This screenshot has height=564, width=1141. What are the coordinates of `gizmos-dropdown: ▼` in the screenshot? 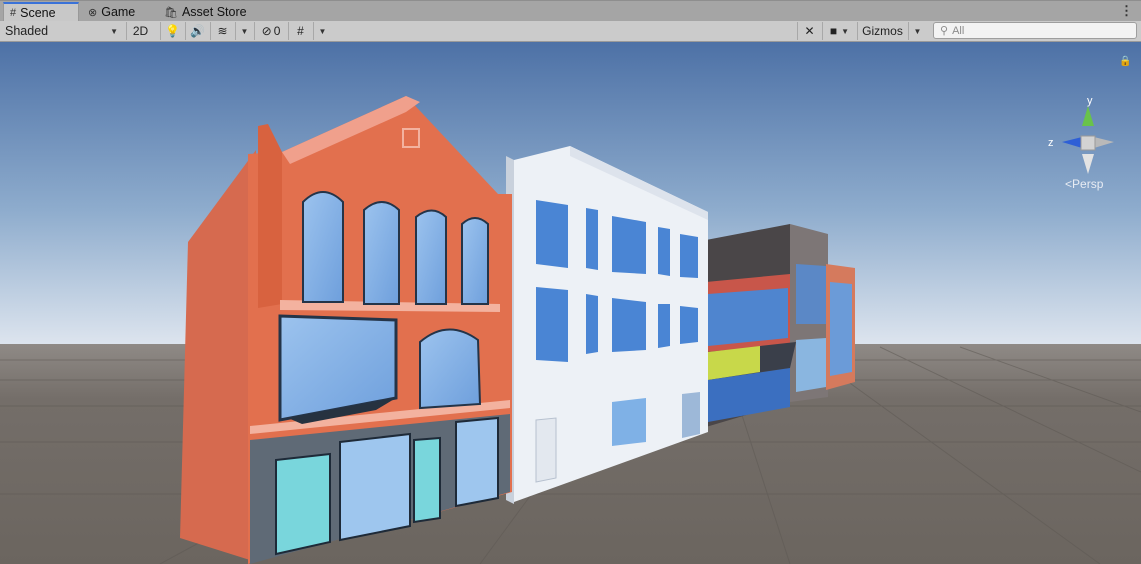 It's located at (917, 31).